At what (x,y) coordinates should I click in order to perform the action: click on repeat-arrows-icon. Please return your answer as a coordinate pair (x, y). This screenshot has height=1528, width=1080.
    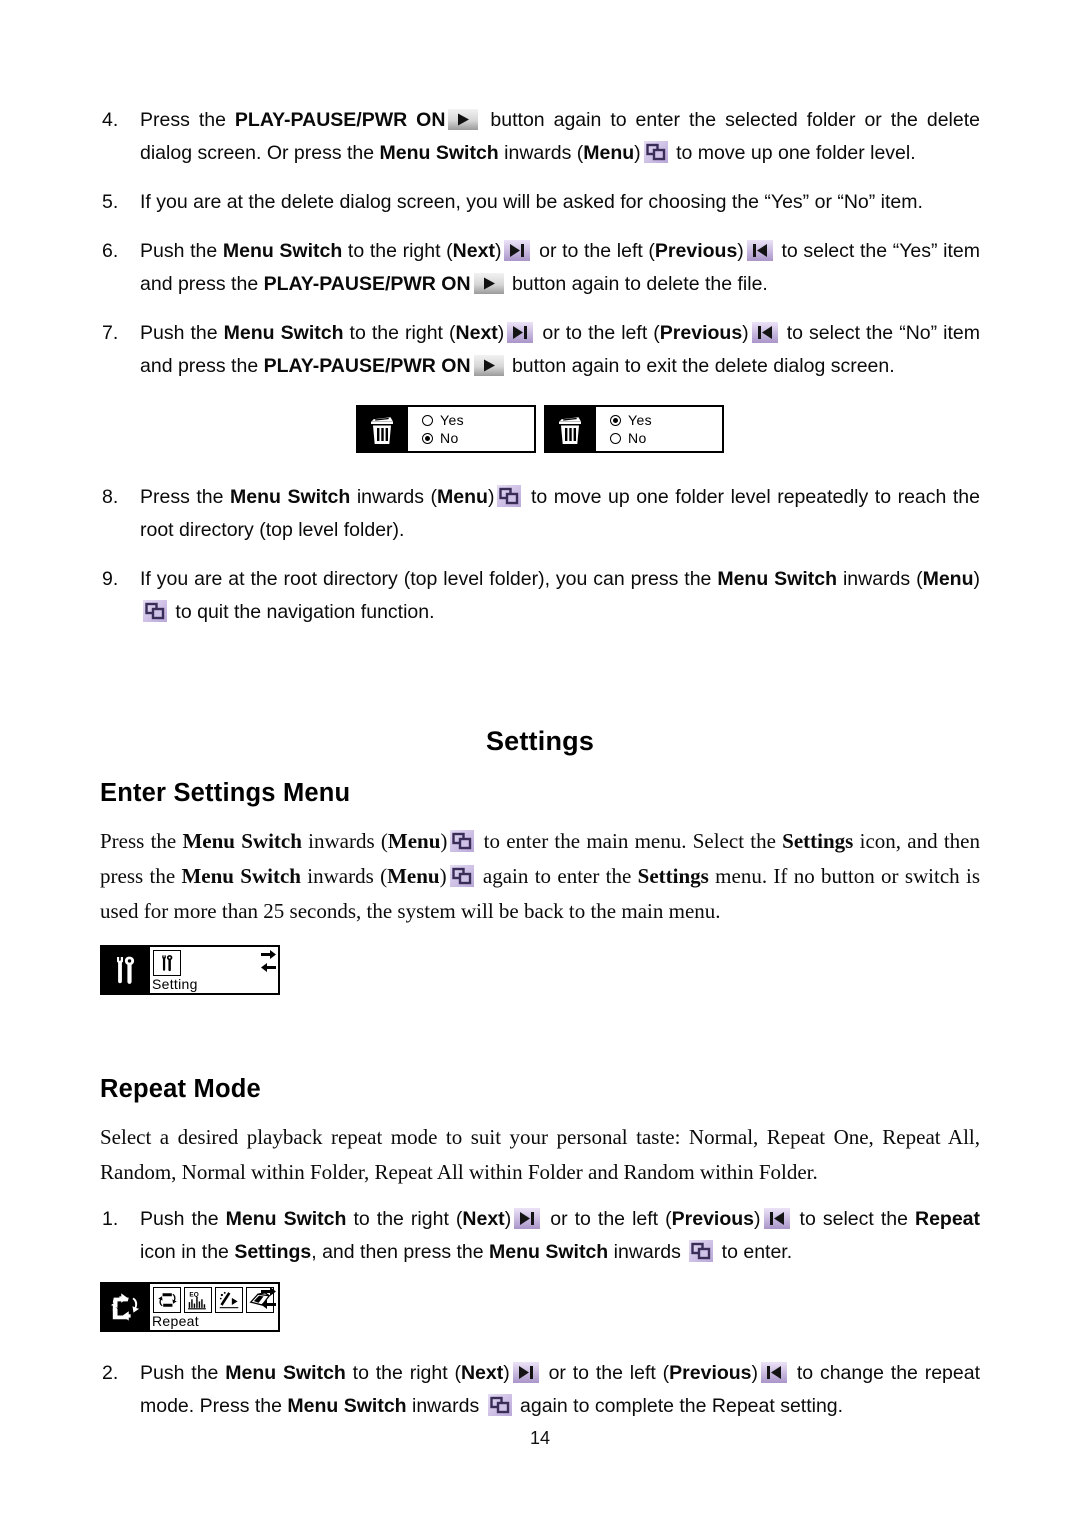
    Looking at the image, I should click on (167, 1300).